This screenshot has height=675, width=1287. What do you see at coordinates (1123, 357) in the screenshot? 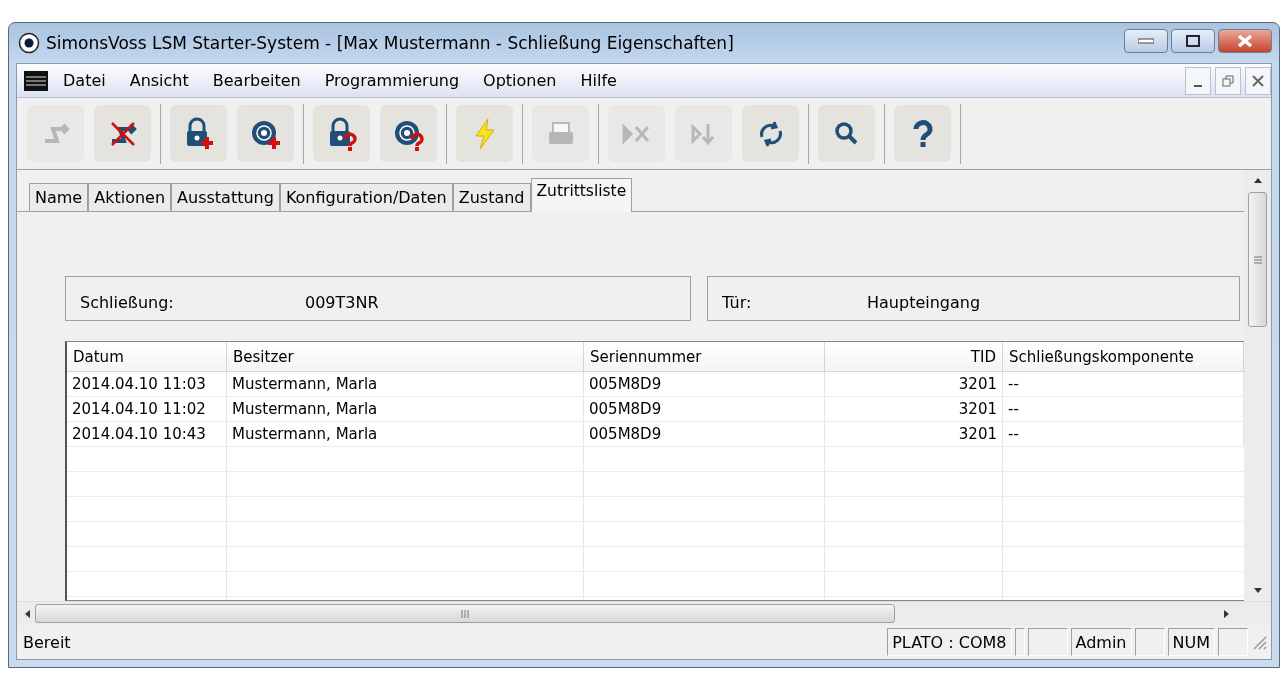
I see `column-header: Schließungskomponente` at bounding box center [1123, 357].